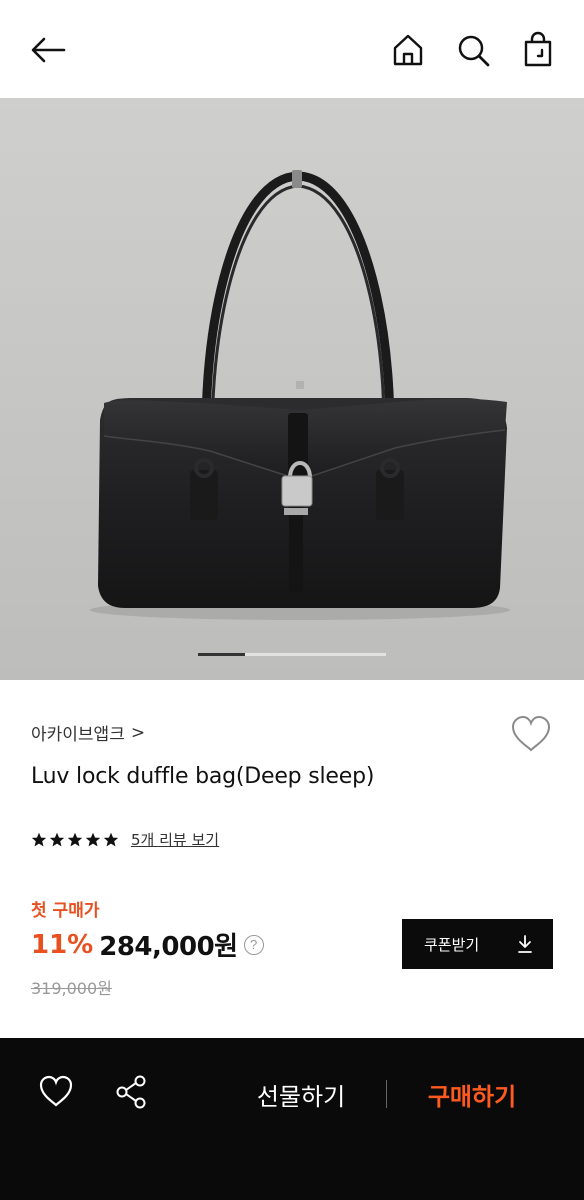 The height and width of the screenshot is (1200, 584). What do you see at coordinates (175, 839) in the screenshot?
I see `review-link: 5개 리뷰 보기` at bounding box center [175, 839].